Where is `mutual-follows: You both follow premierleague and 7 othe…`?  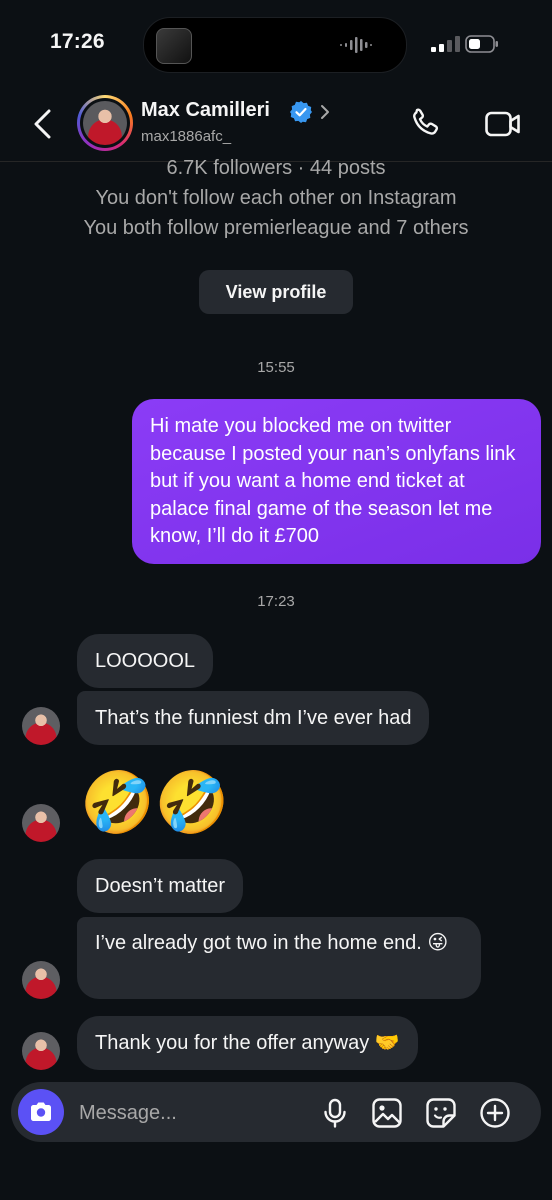
mutual-follows: You both follow premierleague and 7 othe… is located at coordinates (276, 228).